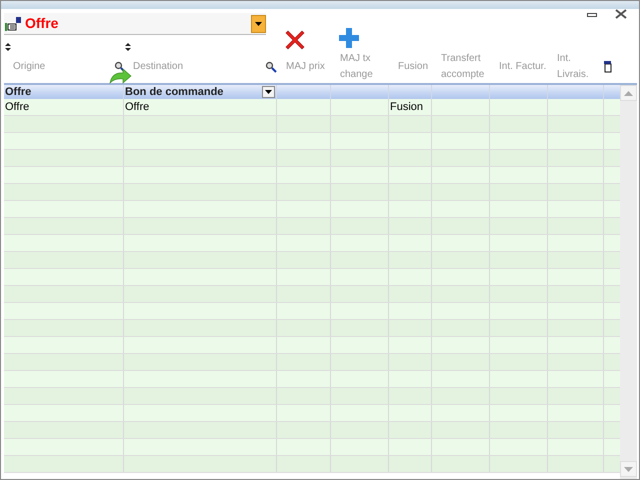 The height and width of the screenshot is (480, 640). I want to click on filter-value: Bon de commande, so click(174, 92).